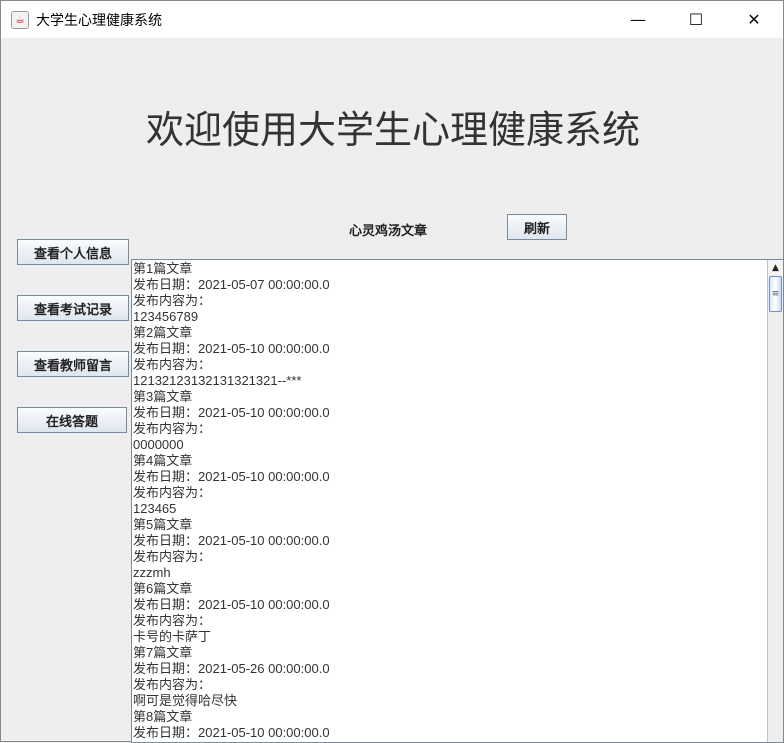  What do you see at coordinates (217, 380) in the screenshot?
I see `article-content: 12132123132131321321--***` at bounding box center [217, 380].